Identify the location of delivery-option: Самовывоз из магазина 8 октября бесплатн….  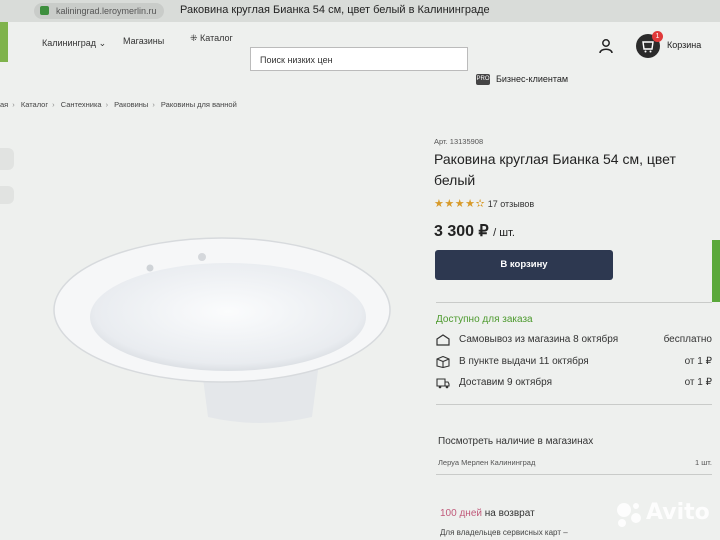
(574, 341).